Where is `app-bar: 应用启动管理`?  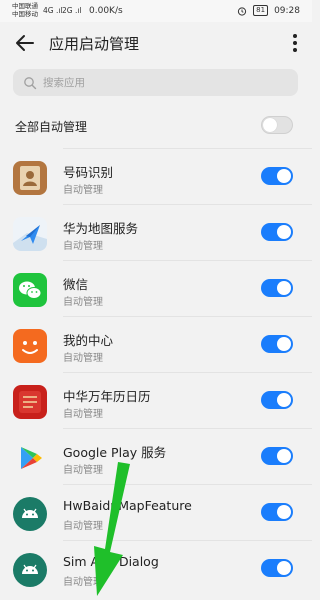
app-bar: 应用启动管理 is located at coordinates (156, 44).